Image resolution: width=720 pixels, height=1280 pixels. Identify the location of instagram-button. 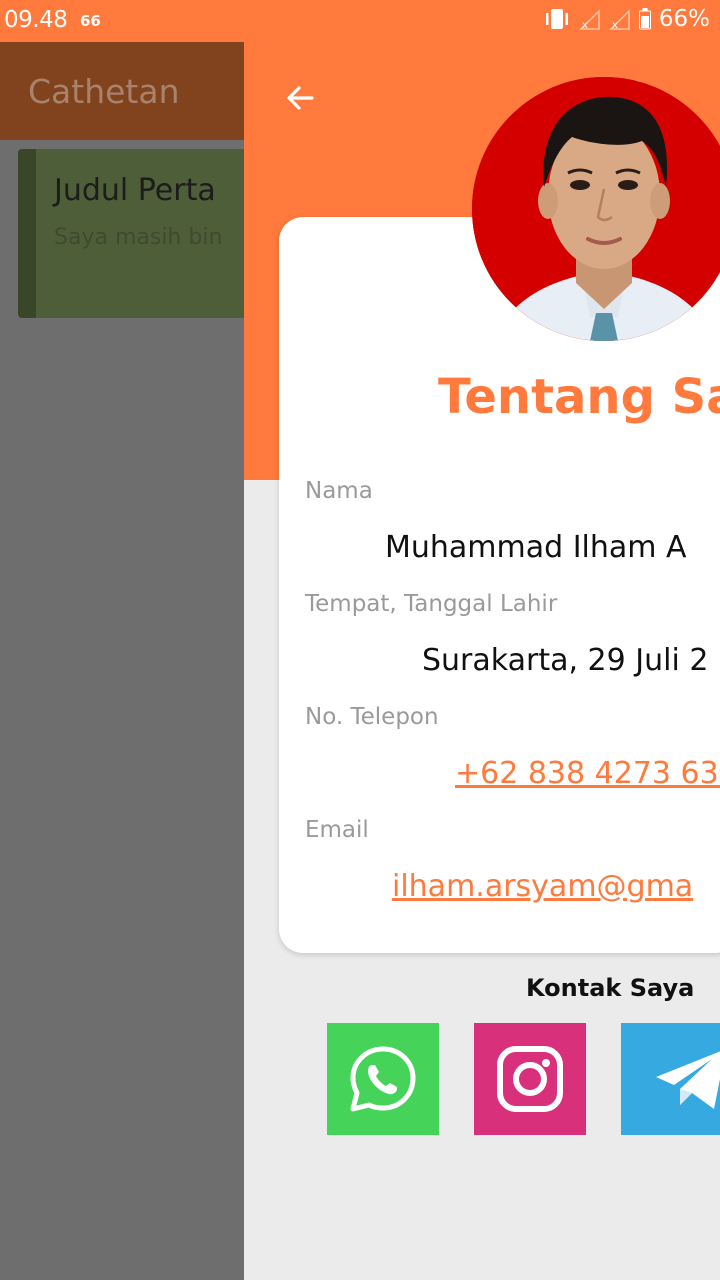
(530, 1079).